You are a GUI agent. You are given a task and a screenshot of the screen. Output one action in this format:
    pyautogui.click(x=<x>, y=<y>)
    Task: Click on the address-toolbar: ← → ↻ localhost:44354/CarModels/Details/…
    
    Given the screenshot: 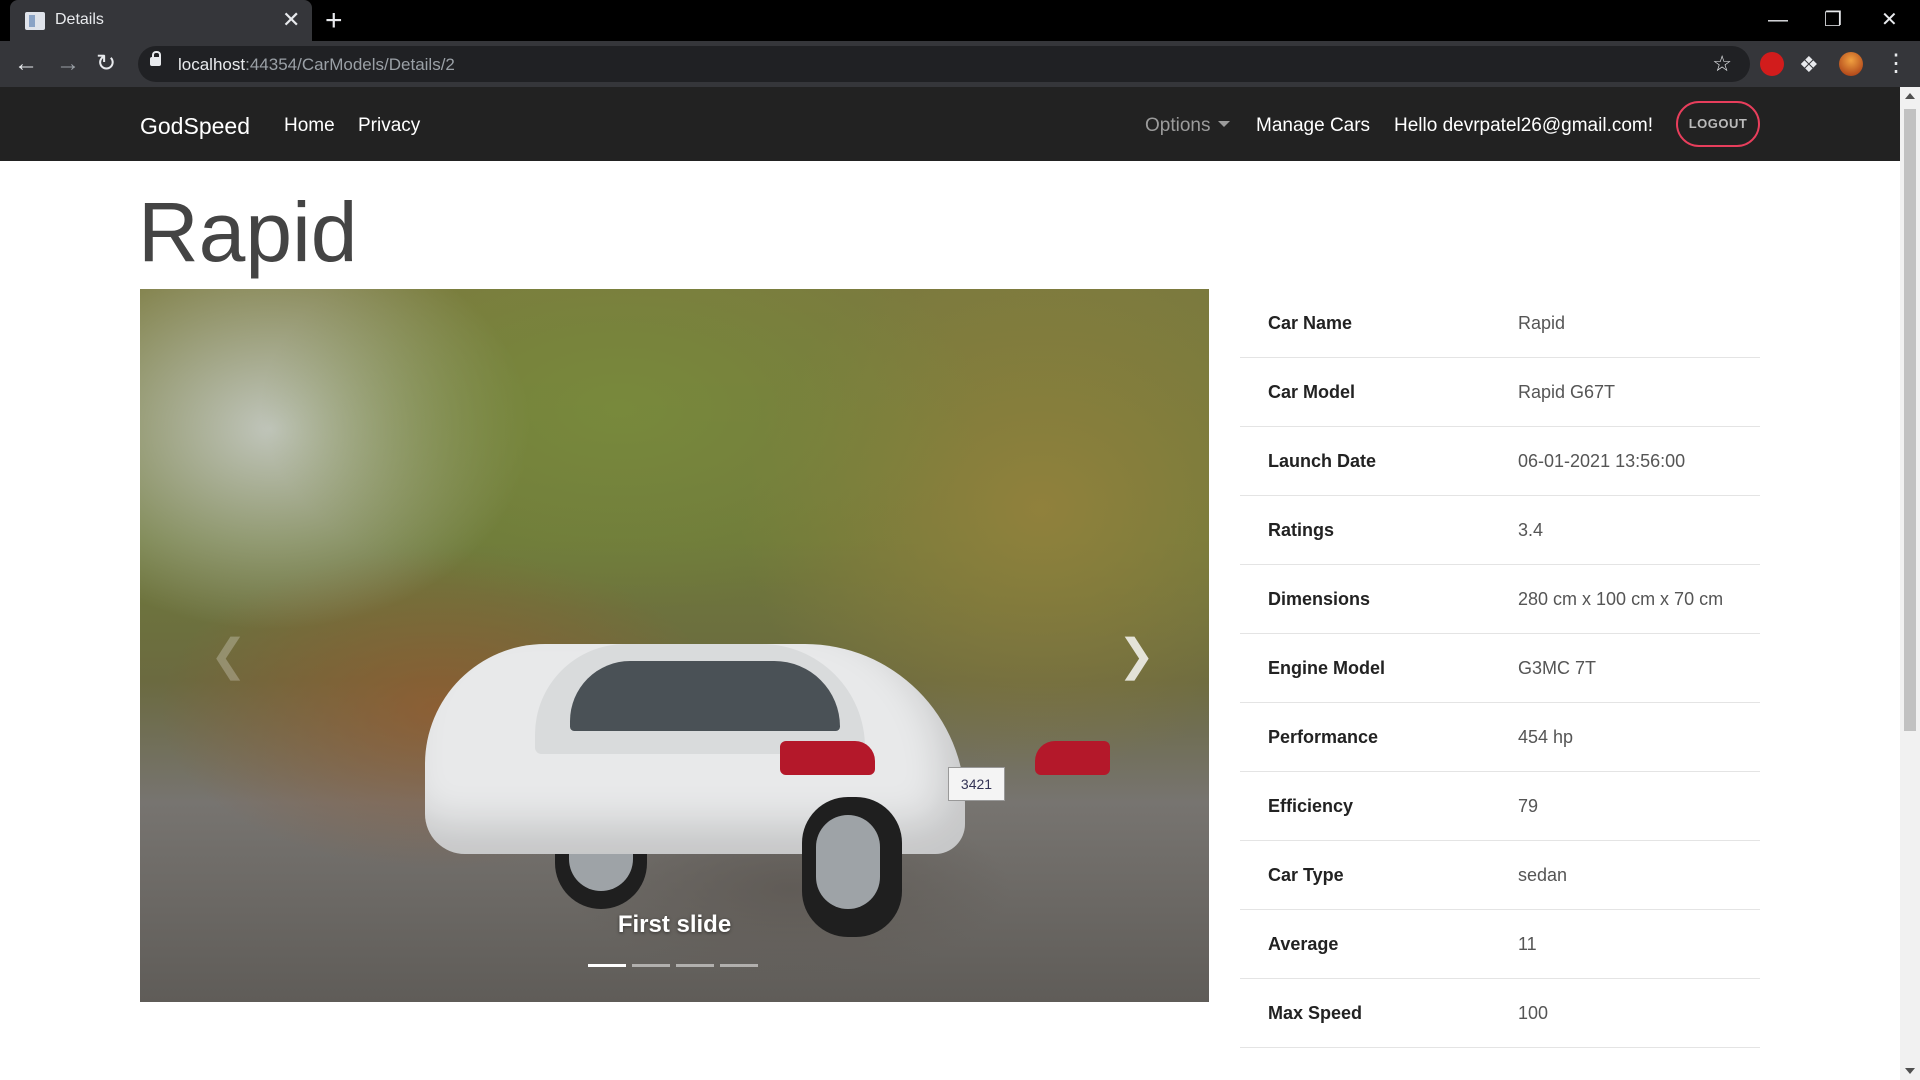 What is the action you would take?
    pyautogui.click(x=960, y=64)
    